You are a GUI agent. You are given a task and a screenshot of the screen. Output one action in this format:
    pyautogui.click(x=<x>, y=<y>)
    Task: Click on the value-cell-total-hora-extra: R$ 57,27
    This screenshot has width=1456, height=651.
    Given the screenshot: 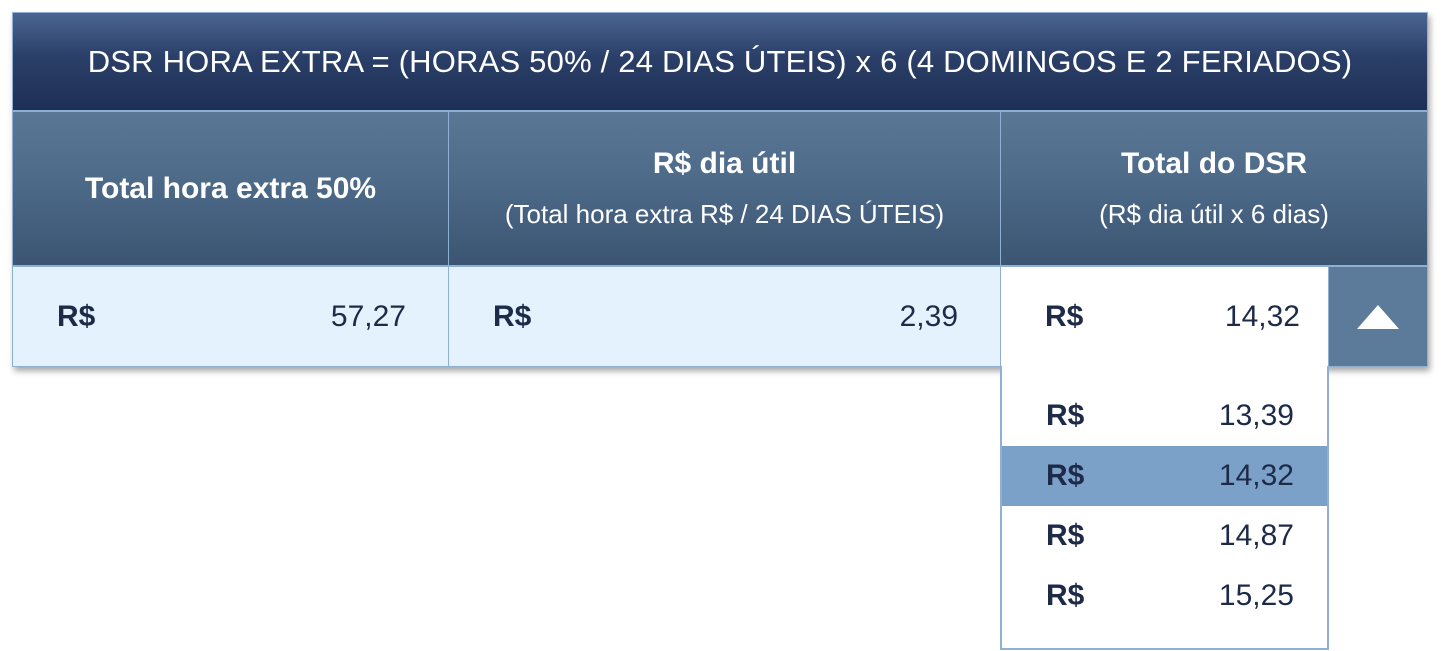 What is the action you would take?
    pyautogui.click(x=230, y=316)
    